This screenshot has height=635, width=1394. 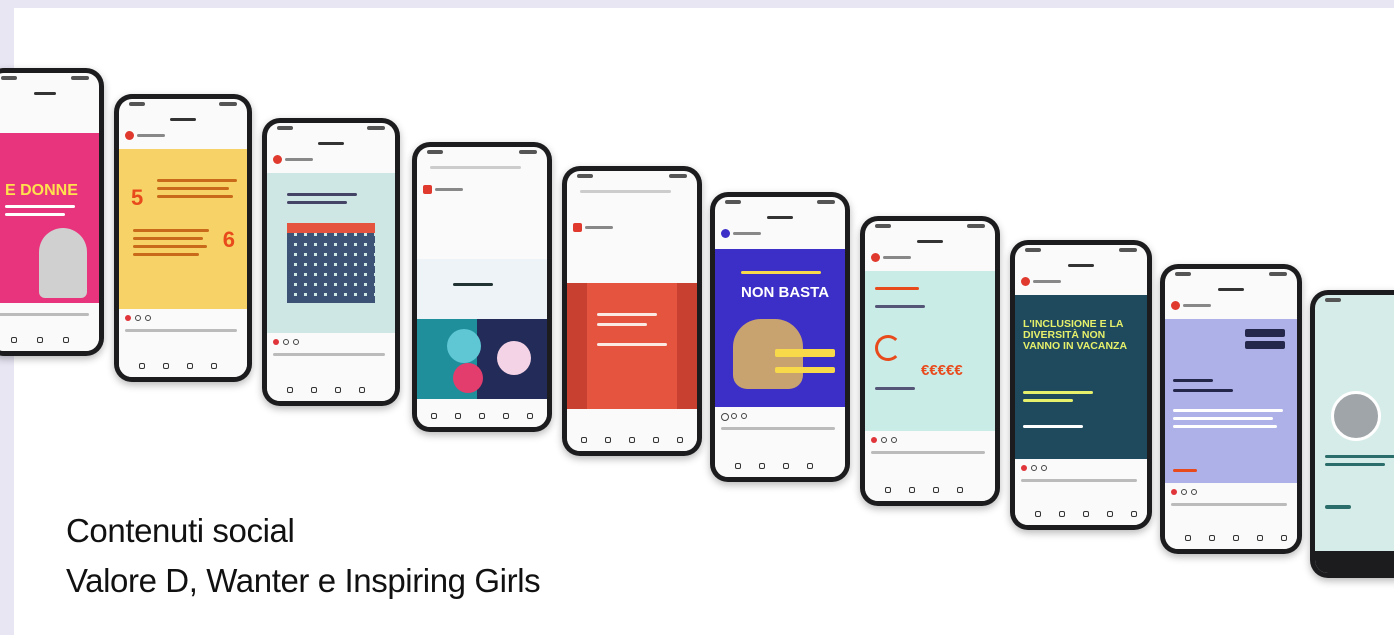 I want to click on post-number: 5, so click(x=137, y=197).